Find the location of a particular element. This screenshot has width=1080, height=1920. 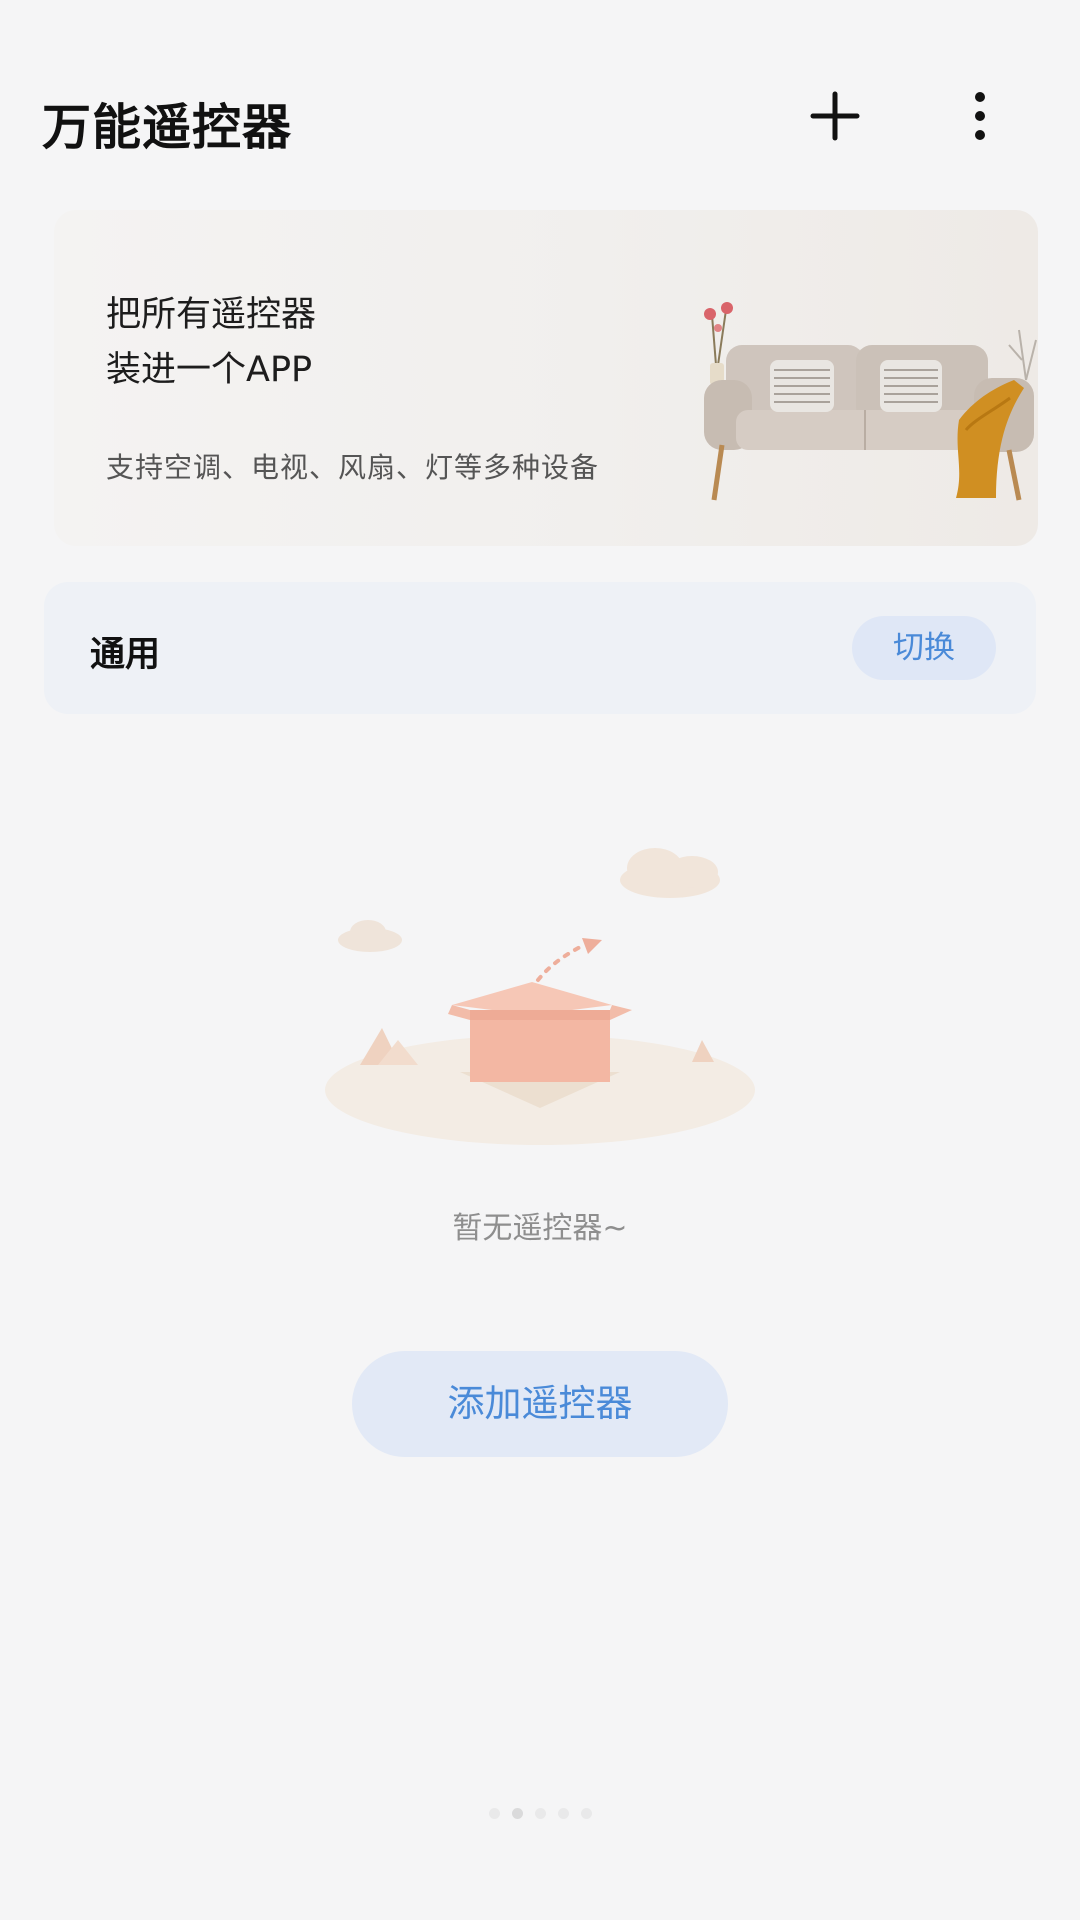

banner-subtitle: 支持空调、电视、风扇、灯等多种设备 is located at coordinates (353, 467).